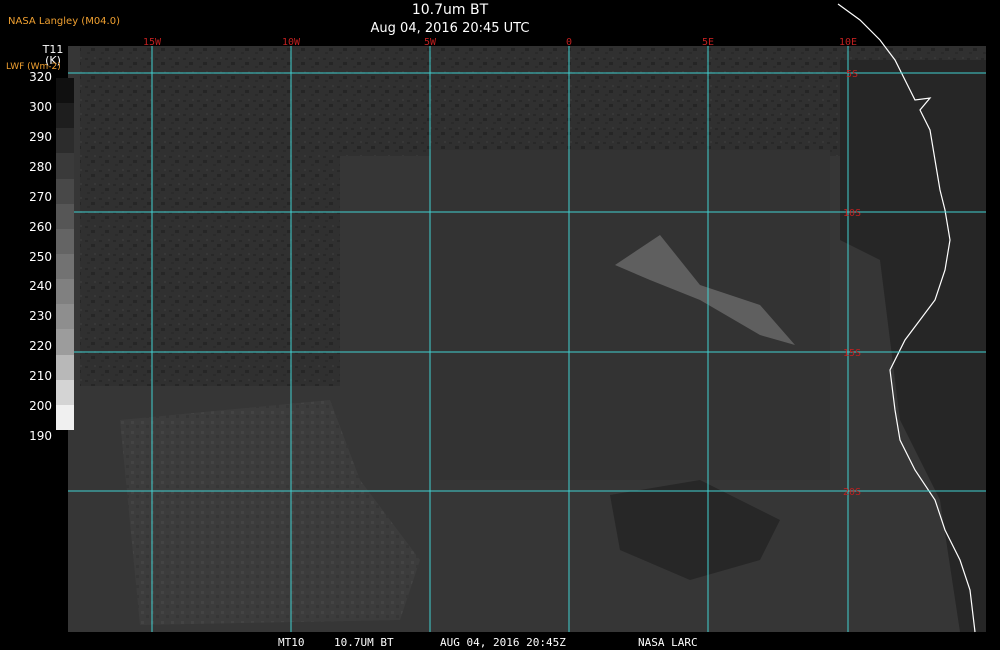  What do you see at coordinates (291, 42) in the screenshot?
I see `longitude-label: 10W` at bounding box center [291, 42].